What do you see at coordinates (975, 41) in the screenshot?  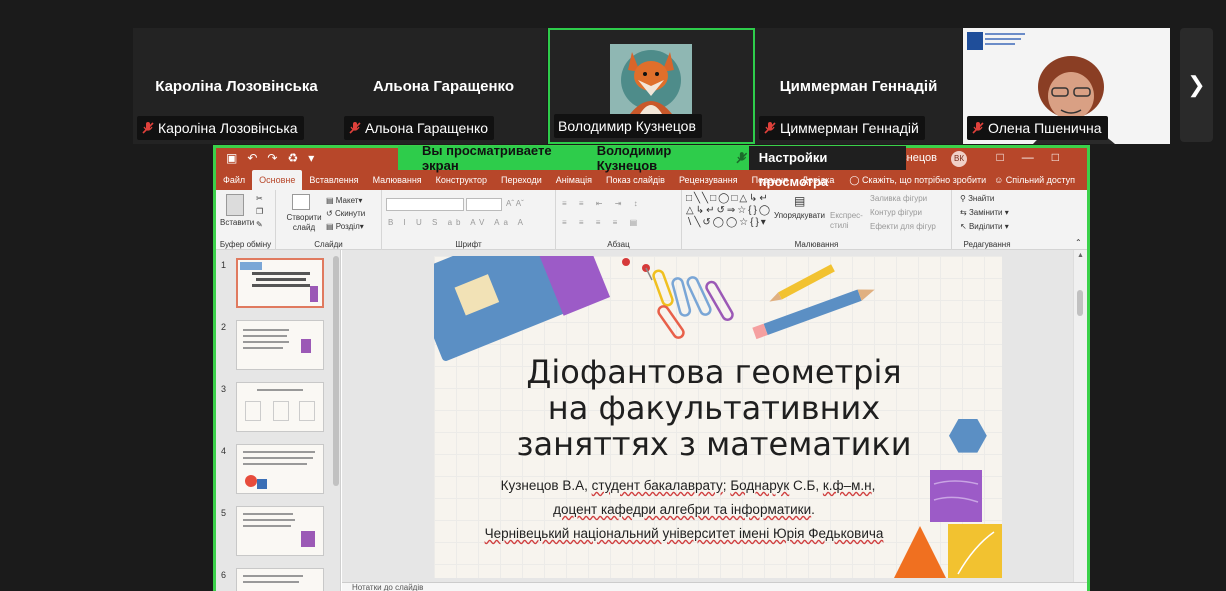 I see `university-logo` at bounding box center [975, 41].